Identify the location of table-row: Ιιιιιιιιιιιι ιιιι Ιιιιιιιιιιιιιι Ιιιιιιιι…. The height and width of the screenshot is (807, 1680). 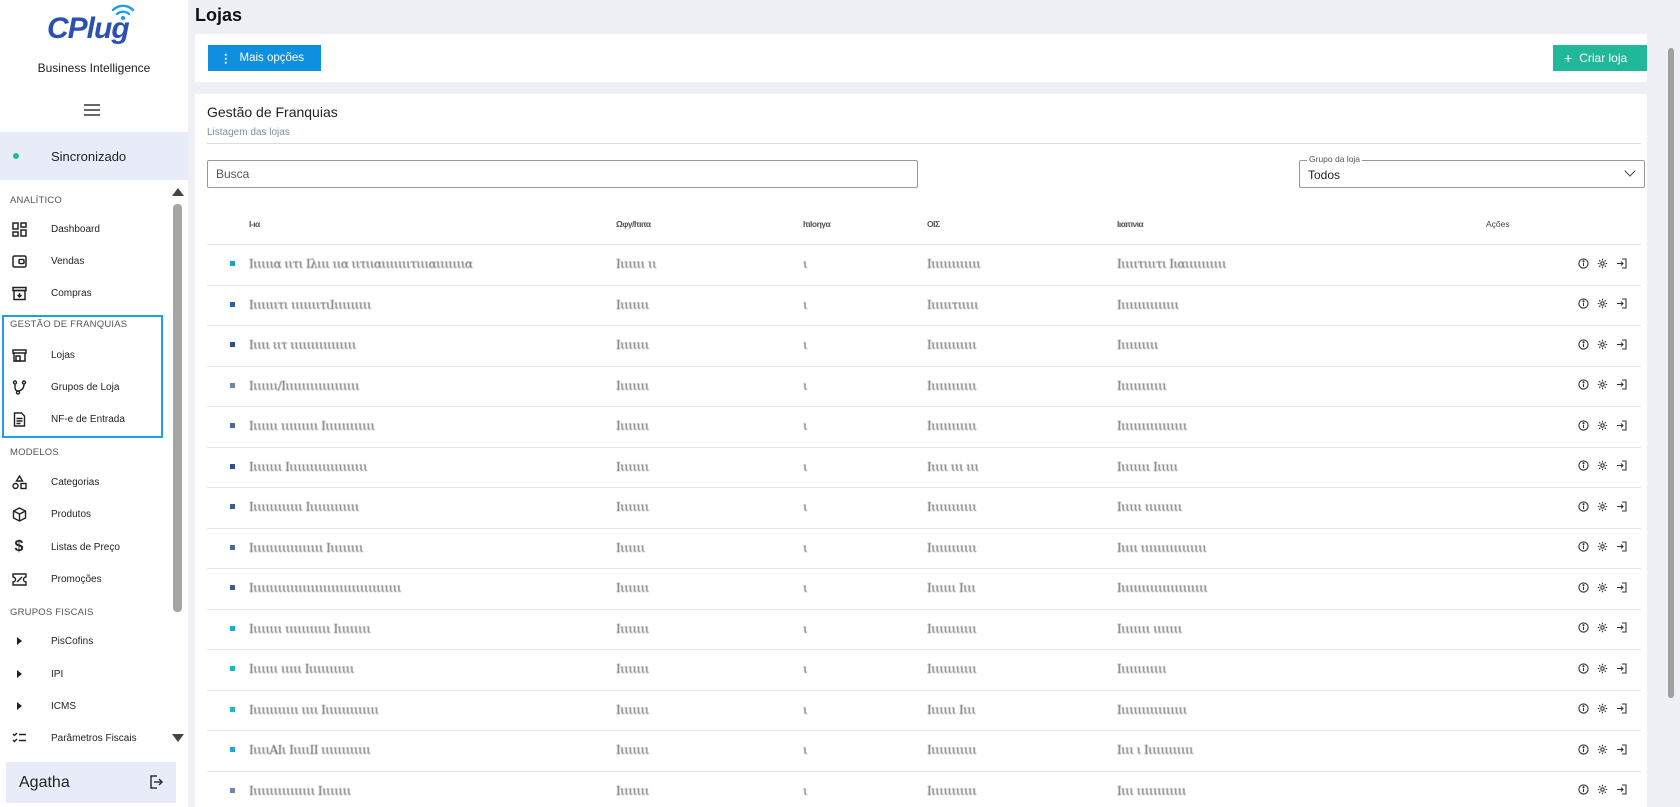
(924, 708).